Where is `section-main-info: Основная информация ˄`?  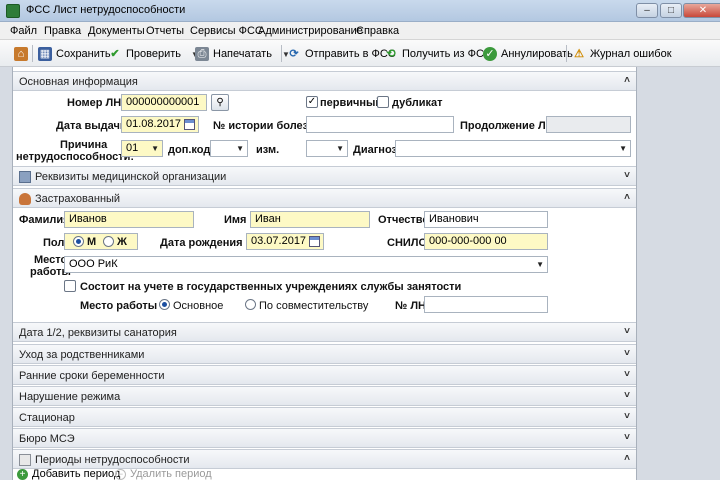
section-main-info: Основная информация ˄ is located at coordinates (324, 81).